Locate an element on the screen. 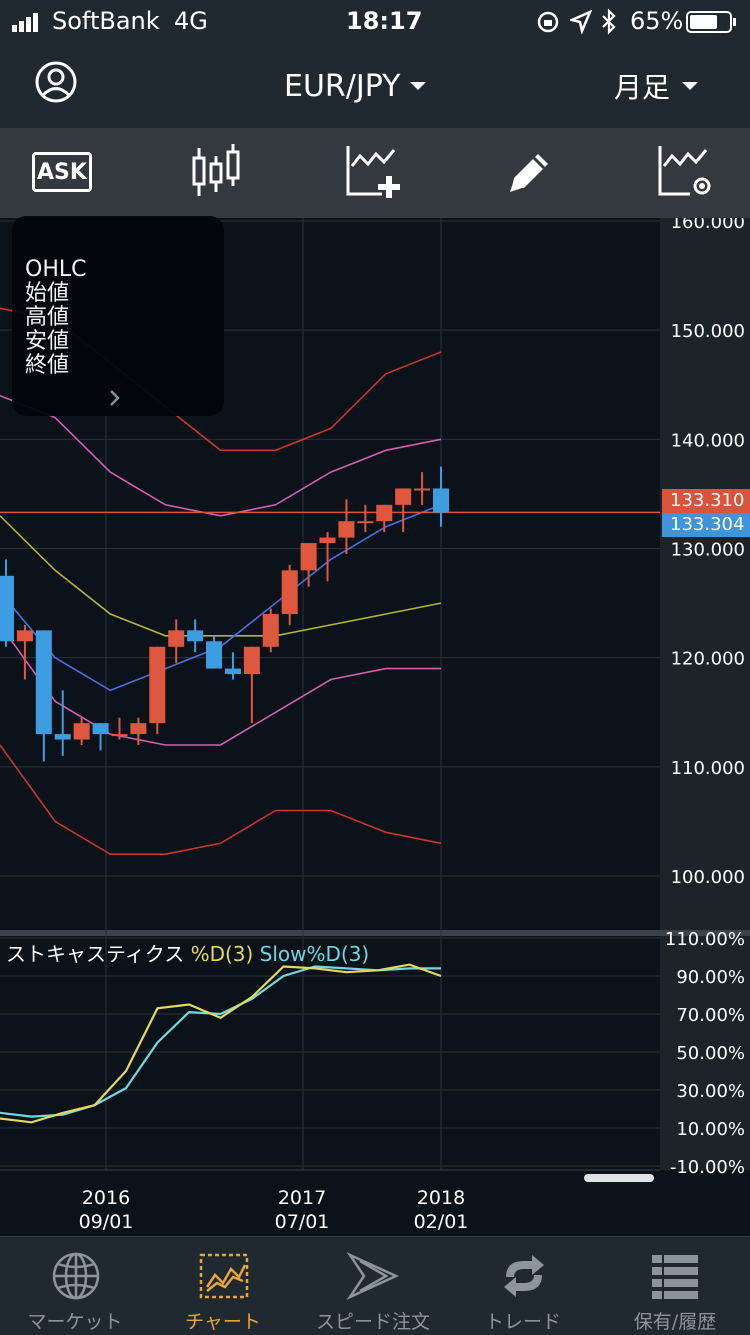  tab-bar: マーケット チャート スピード注文 トレード 保有/履歴 is located at coordinates (375, 1285).